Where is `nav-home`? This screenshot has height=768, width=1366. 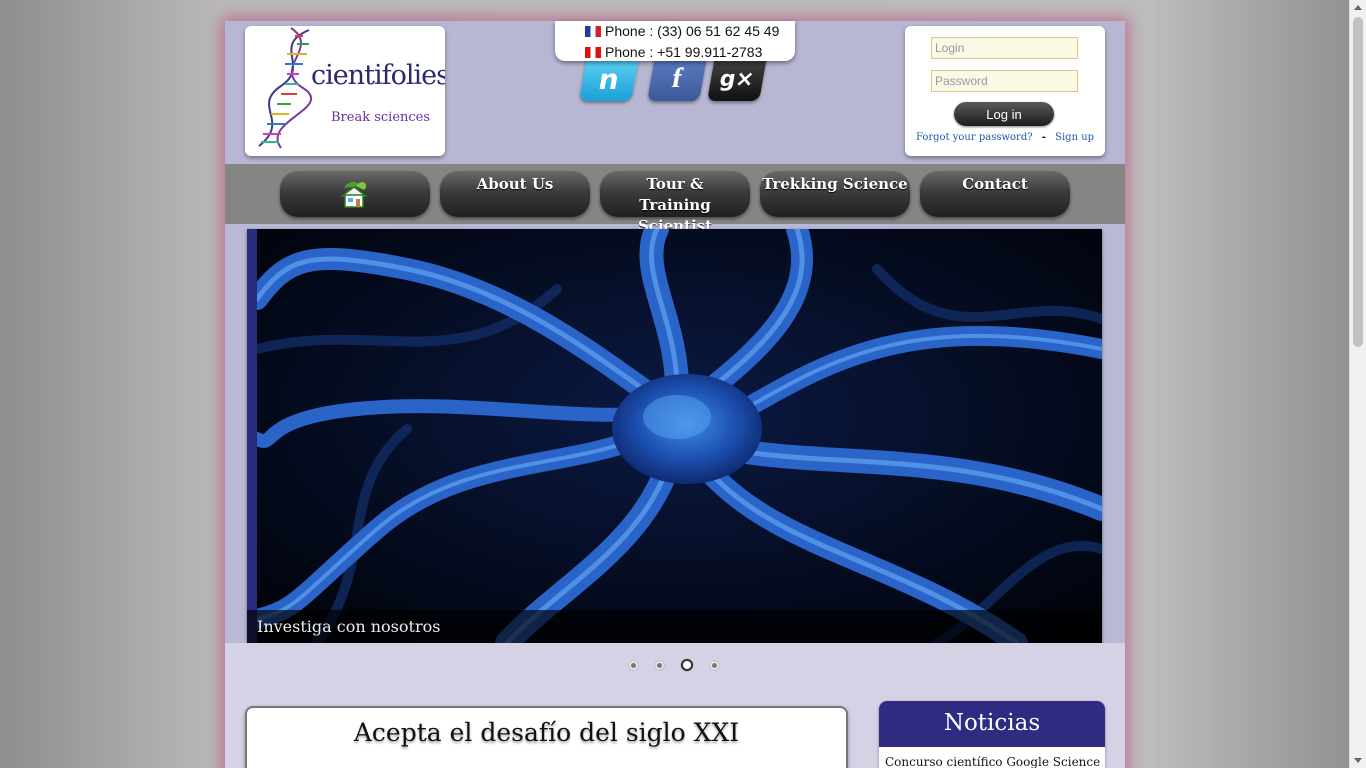
nav-home is located at coordinates (355, 194).